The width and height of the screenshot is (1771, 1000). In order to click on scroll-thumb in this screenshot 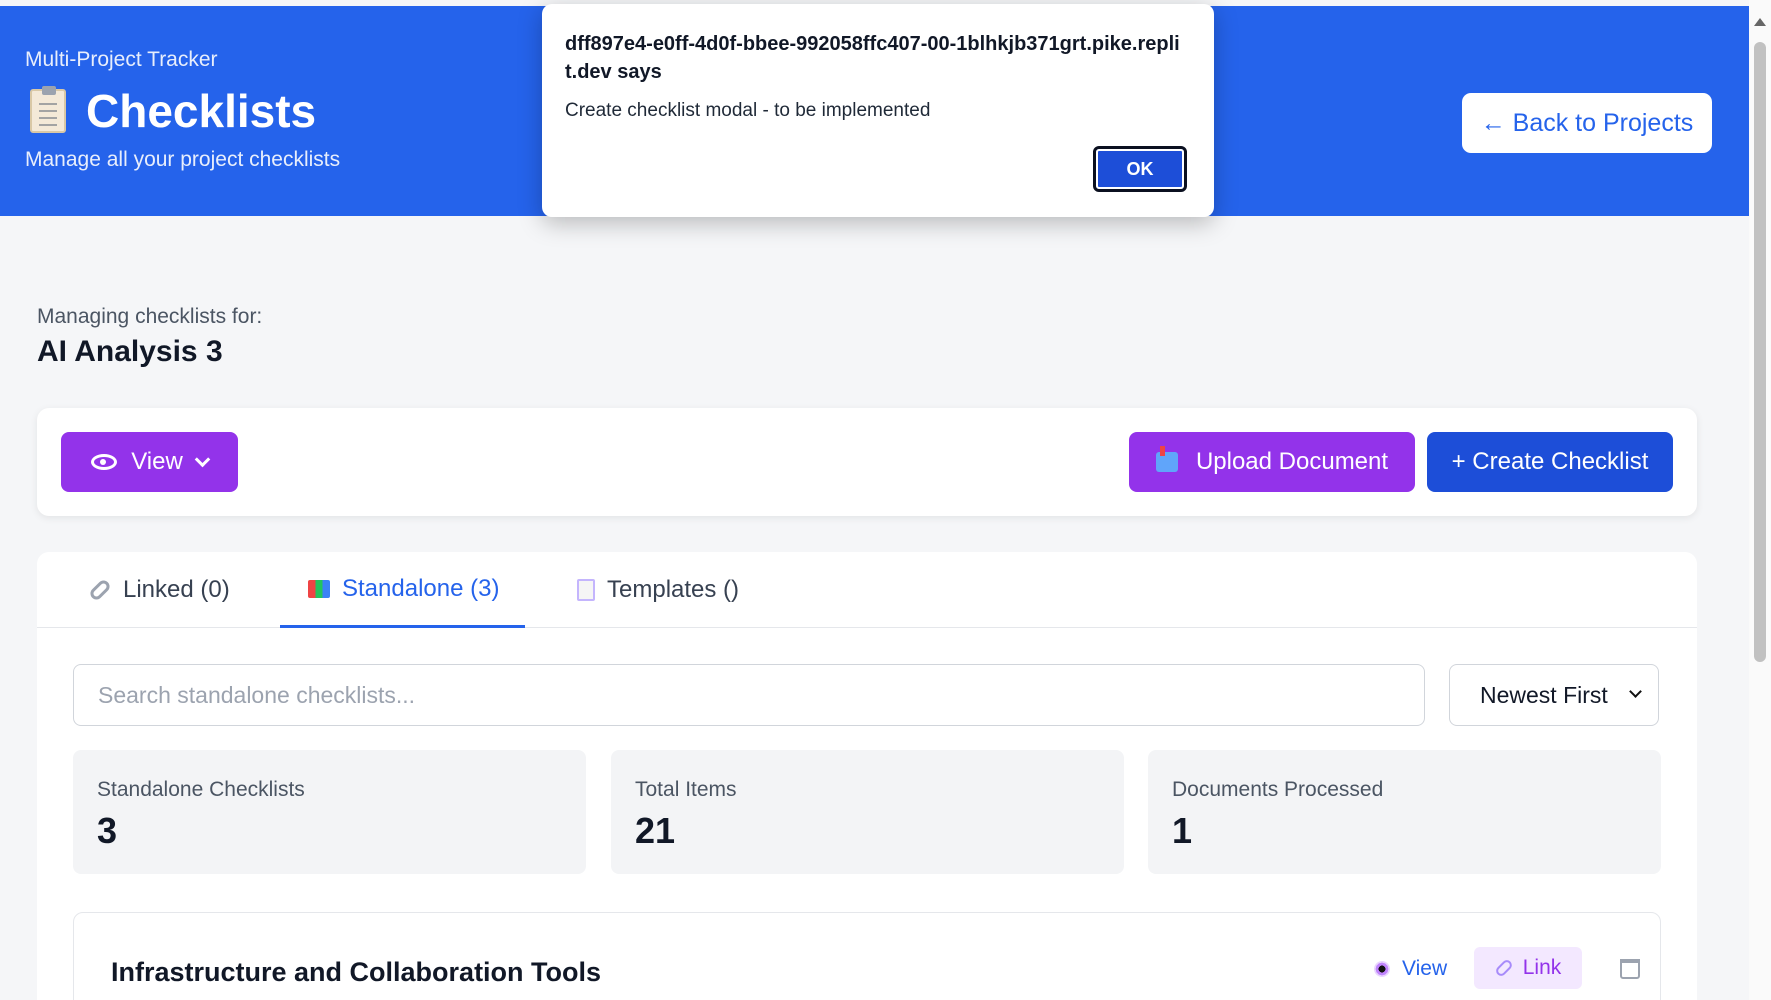, I will do `click(1760, 352)`.